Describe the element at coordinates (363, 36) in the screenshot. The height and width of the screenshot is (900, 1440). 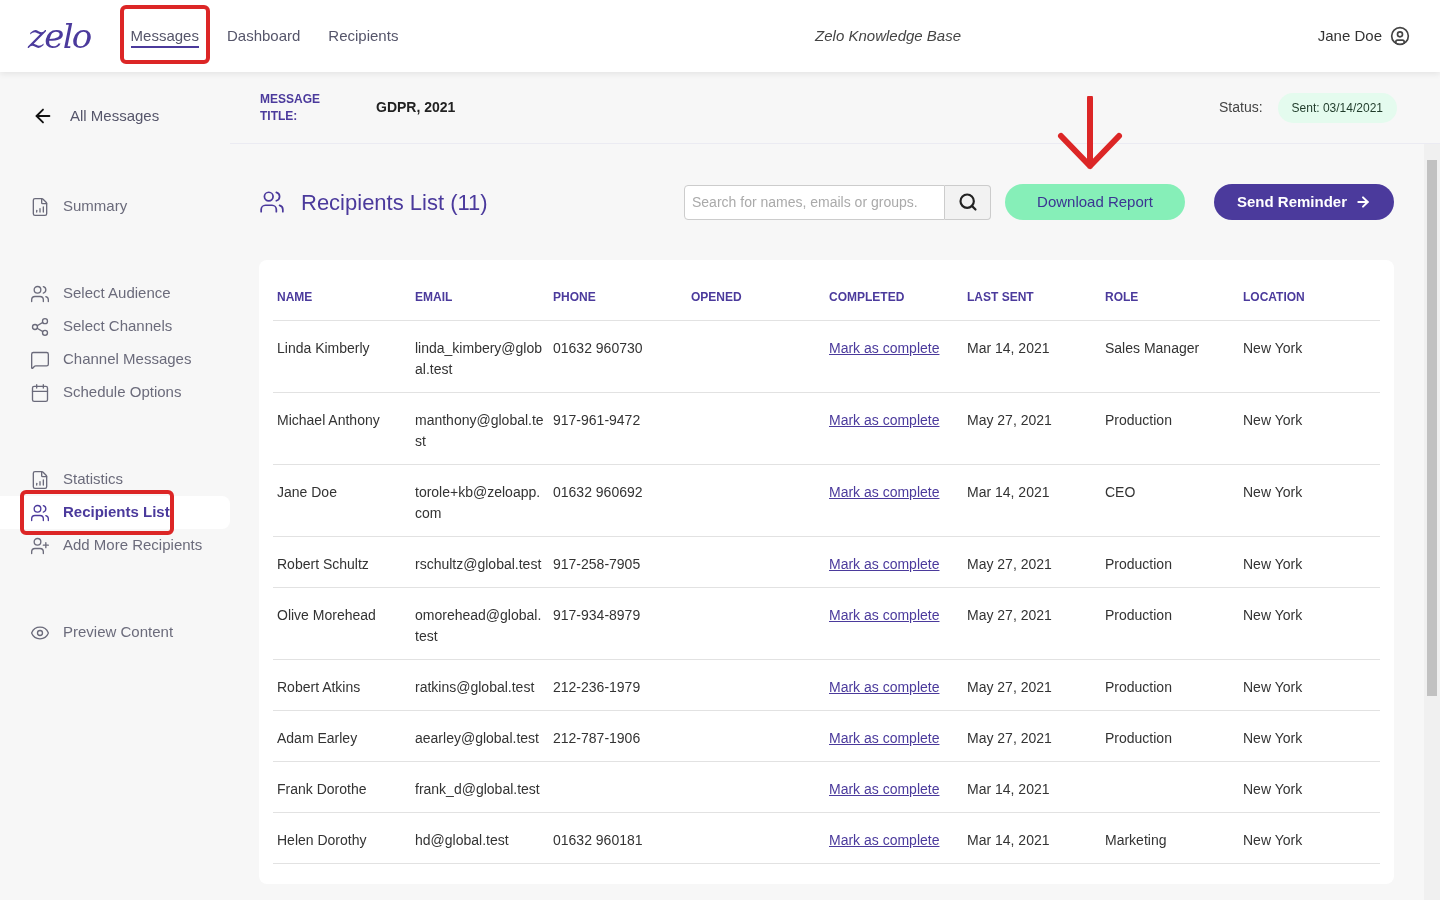
I see `nav-link: Recipients` at that location.